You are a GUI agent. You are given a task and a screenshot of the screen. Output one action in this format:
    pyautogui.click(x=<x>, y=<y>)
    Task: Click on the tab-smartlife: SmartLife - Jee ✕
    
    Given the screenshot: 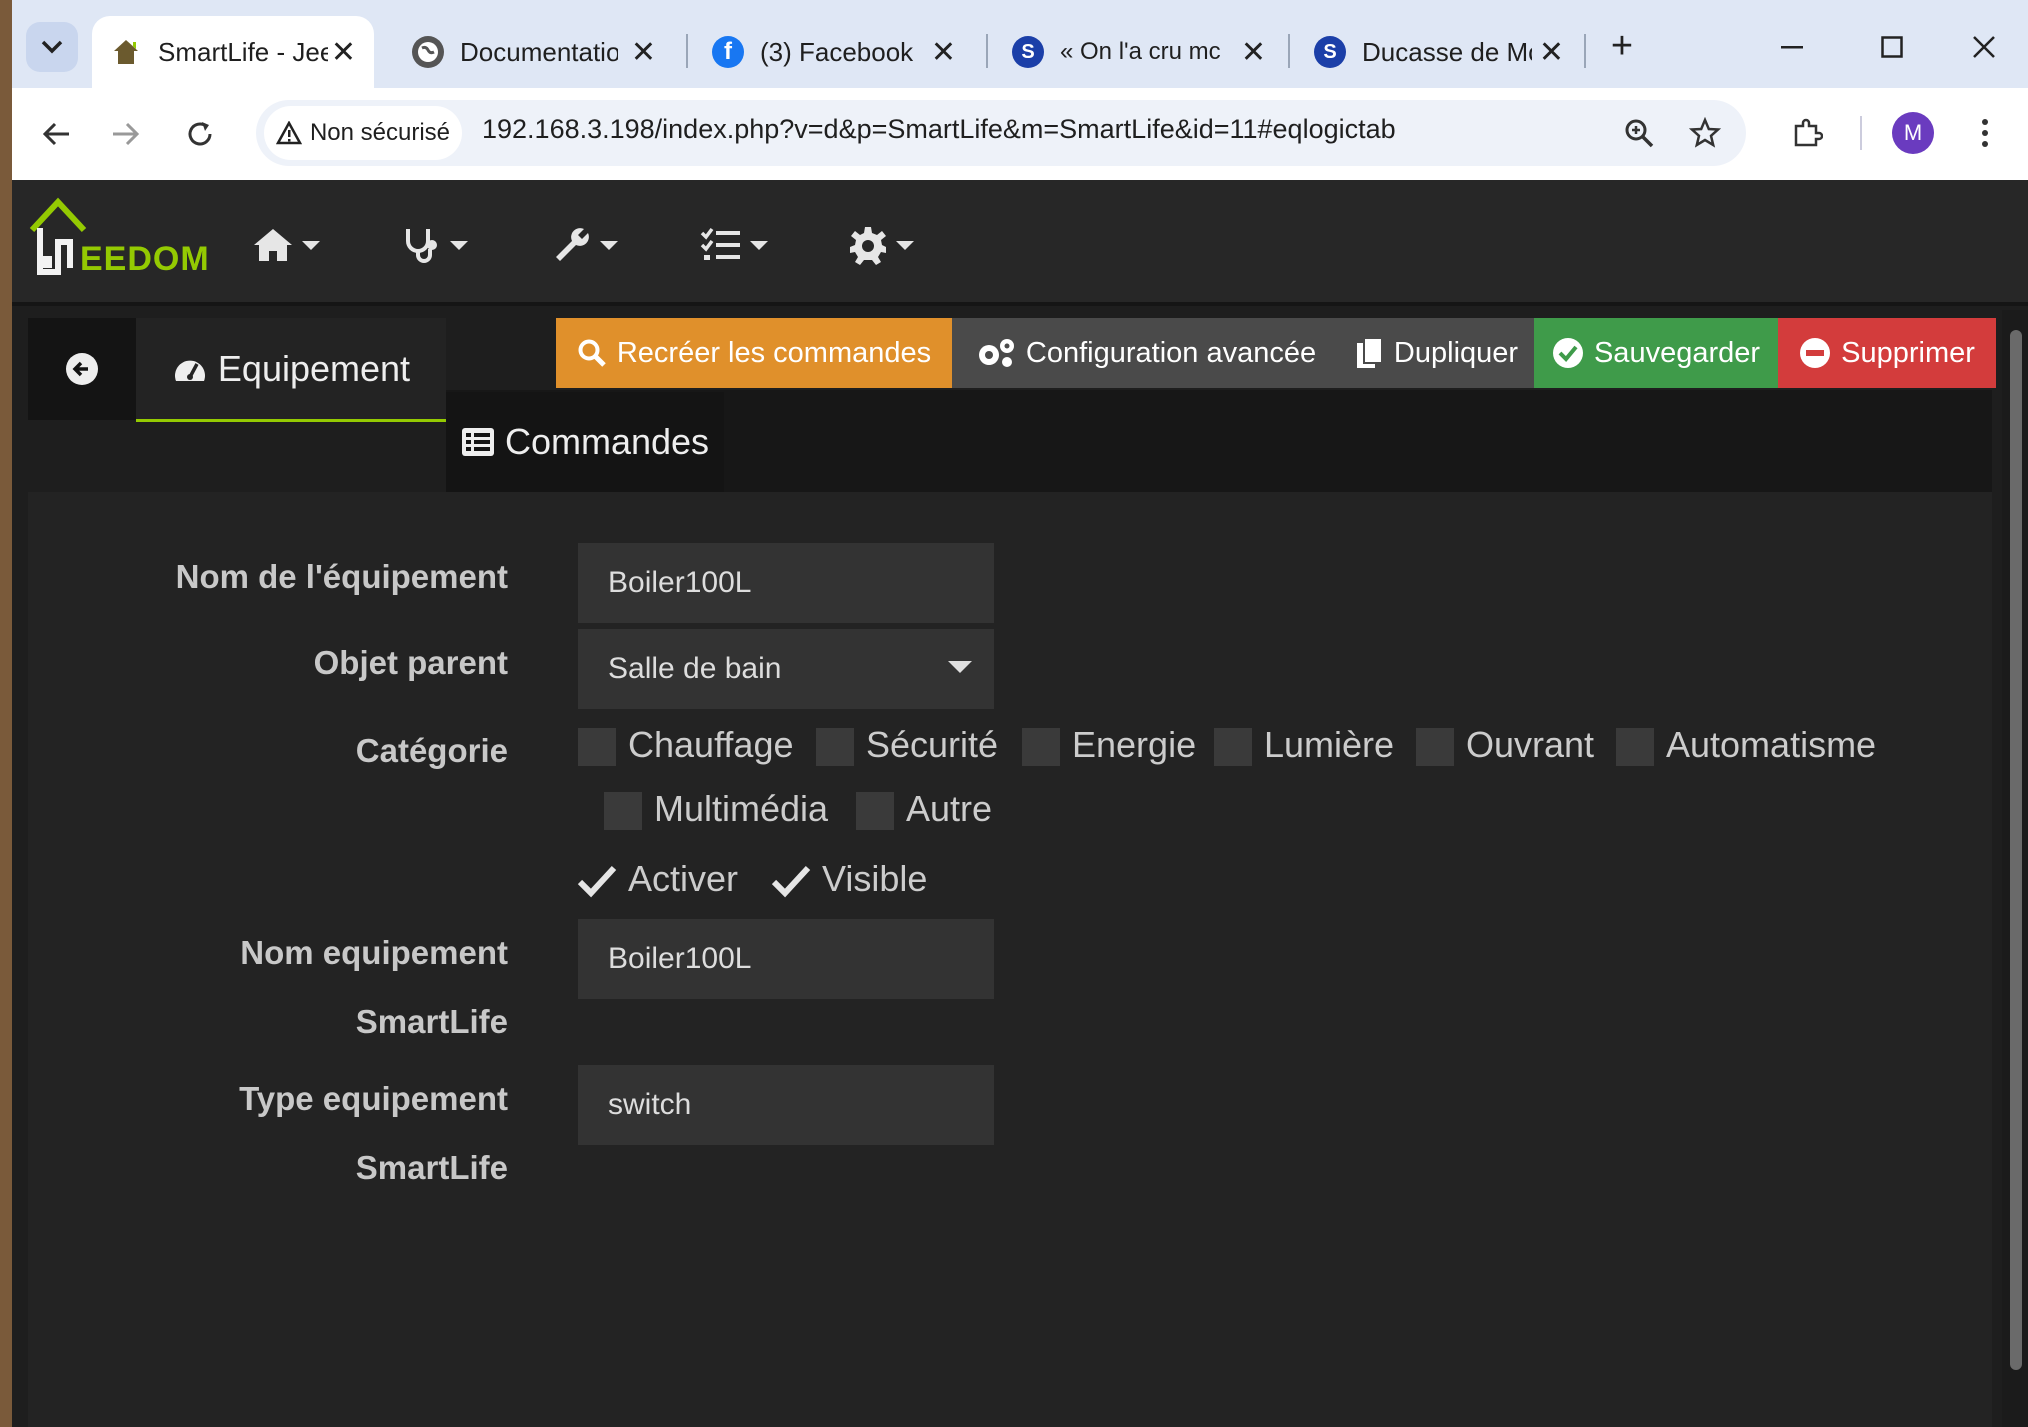 What is the action you would take?
    pyautogui.click(x=233, y=52)
    